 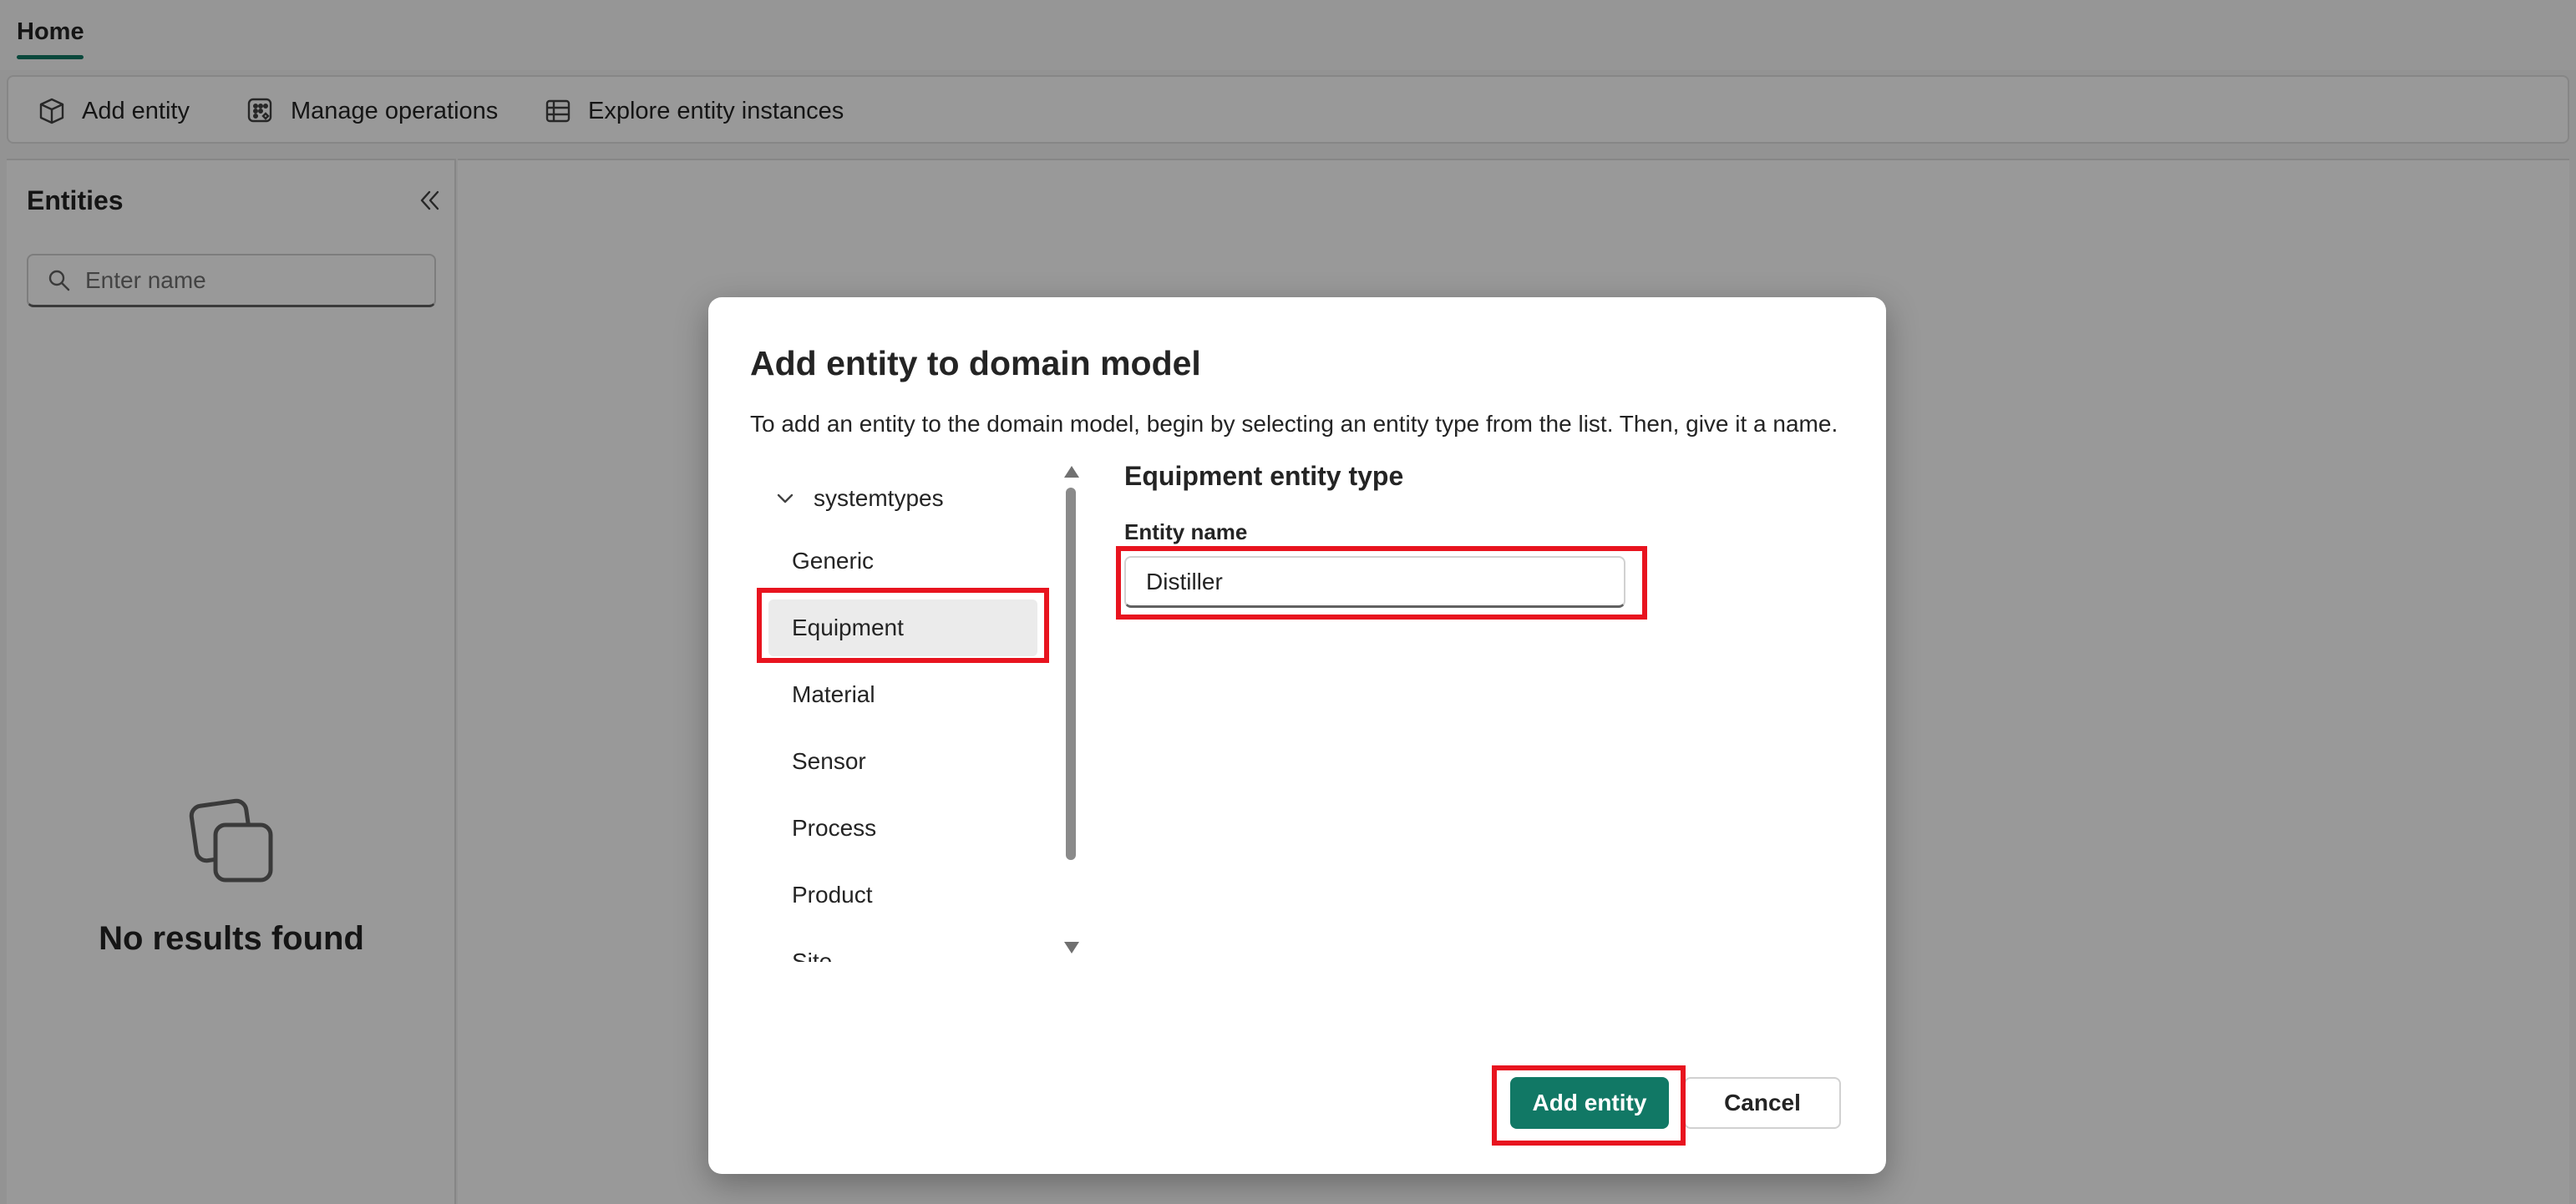 I want to click on scrollbar-thumb, so click(x=1071, y=674).